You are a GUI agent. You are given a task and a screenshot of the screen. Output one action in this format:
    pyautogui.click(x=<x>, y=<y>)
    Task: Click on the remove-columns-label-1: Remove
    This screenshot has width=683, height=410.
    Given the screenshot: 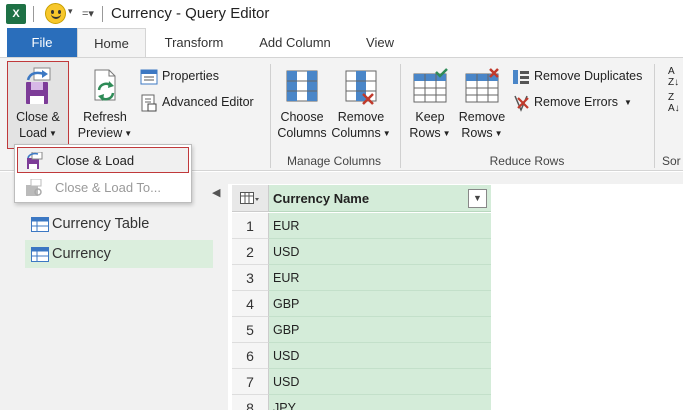 What is the action you would take?
    pyautogui.click(x=361, y=117)
    